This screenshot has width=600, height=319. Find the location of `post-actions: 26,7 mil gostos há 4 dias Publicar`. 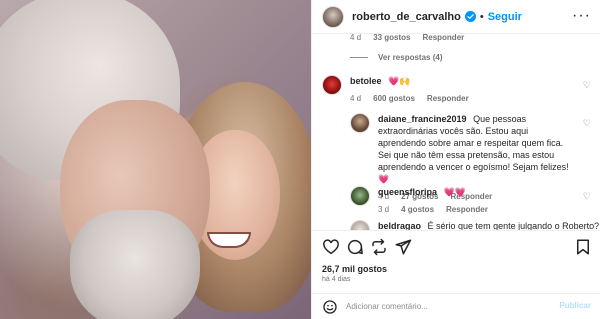

post-actions: 26,7 mil gostos há 4 dias Publicar is located at coordinates (456, 274).